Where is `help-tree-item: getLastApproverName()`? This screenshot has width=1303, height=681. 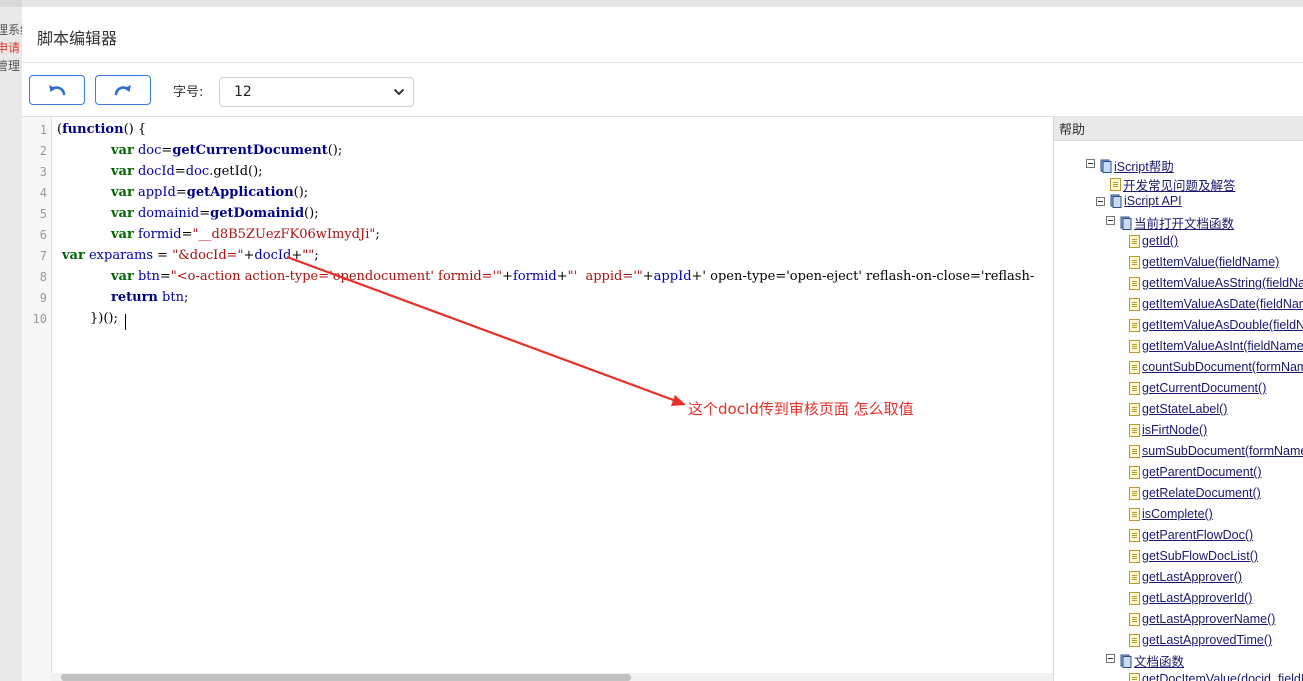
help-tree-item: getLastApproverName() is located at coordinates (1202, 619).